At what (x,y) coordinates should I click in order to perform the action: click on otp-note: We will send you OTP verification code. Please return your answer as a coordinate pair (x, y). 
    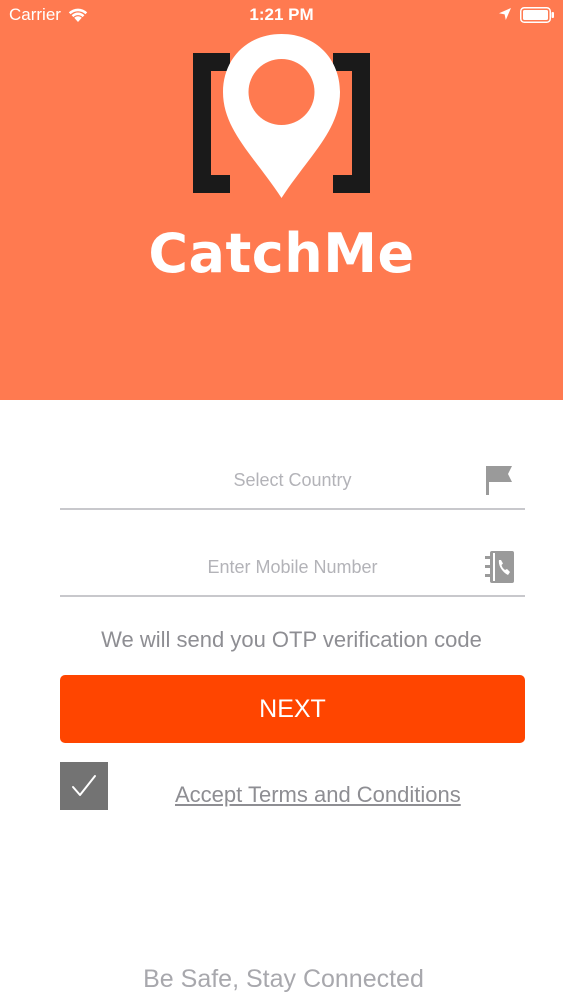
    Looking at the image, I should click on (291, 639).